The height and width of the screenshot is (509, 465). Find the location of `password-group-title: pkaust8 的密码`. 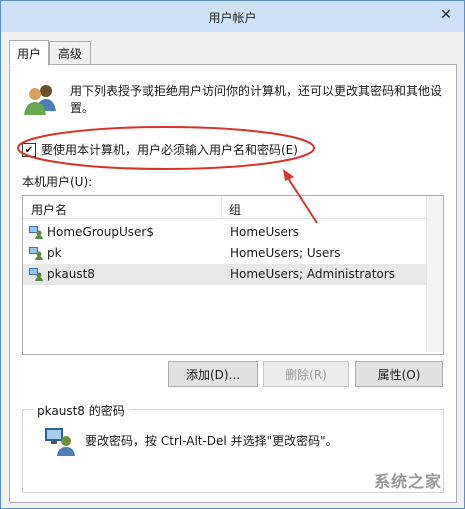

password-group-title: pkaust8 的密码 is located at coordinates (81, 410).